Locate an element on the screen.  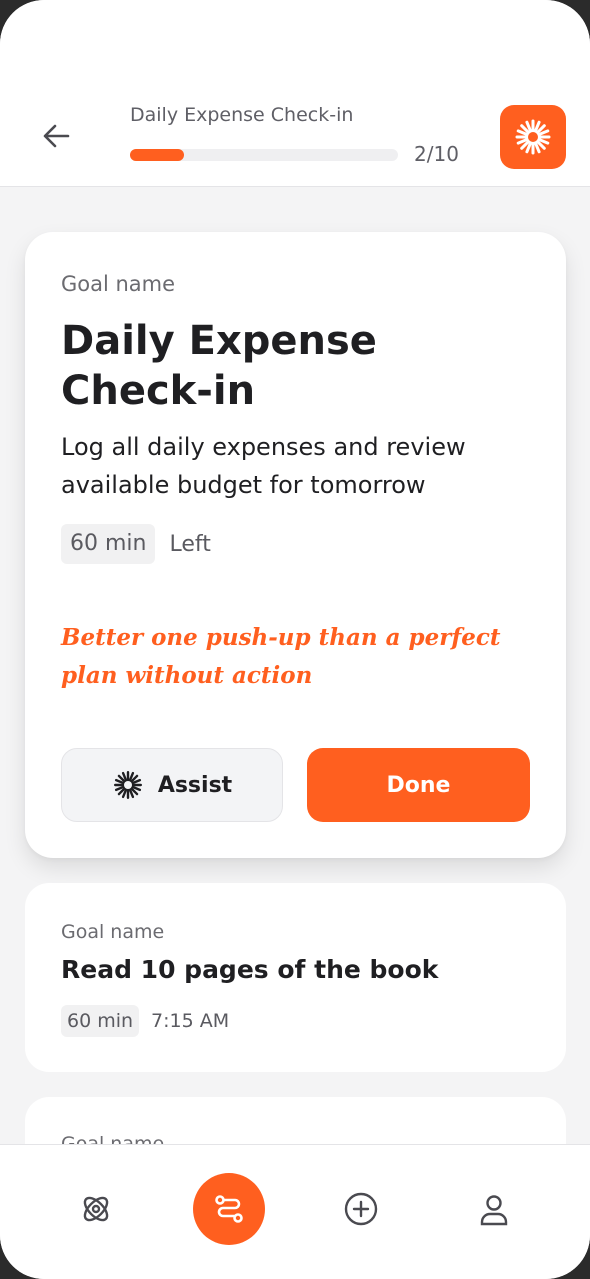
route-icon is located at coordinates (229, 1209).